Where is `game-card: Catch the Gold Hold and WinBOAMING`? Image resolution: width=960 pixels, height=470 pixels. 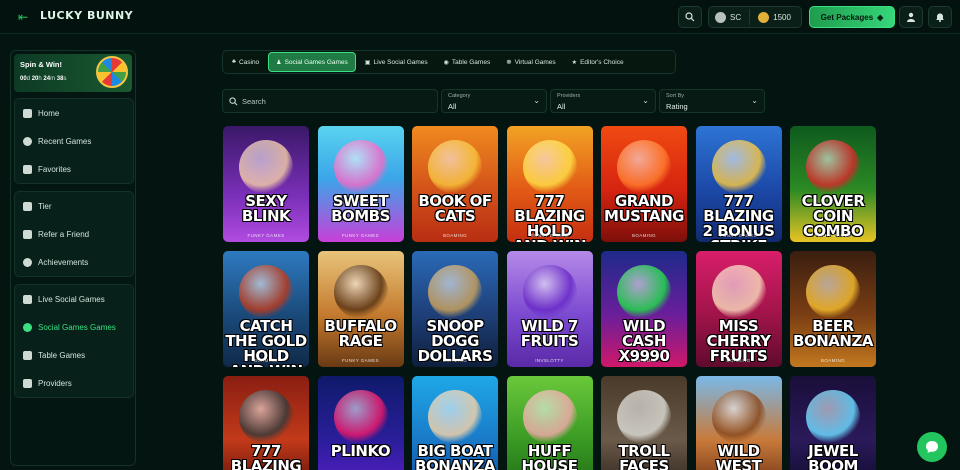
game-card: Catch the Gold Hold and WinBOAMING is located at coordinates (266, 309).